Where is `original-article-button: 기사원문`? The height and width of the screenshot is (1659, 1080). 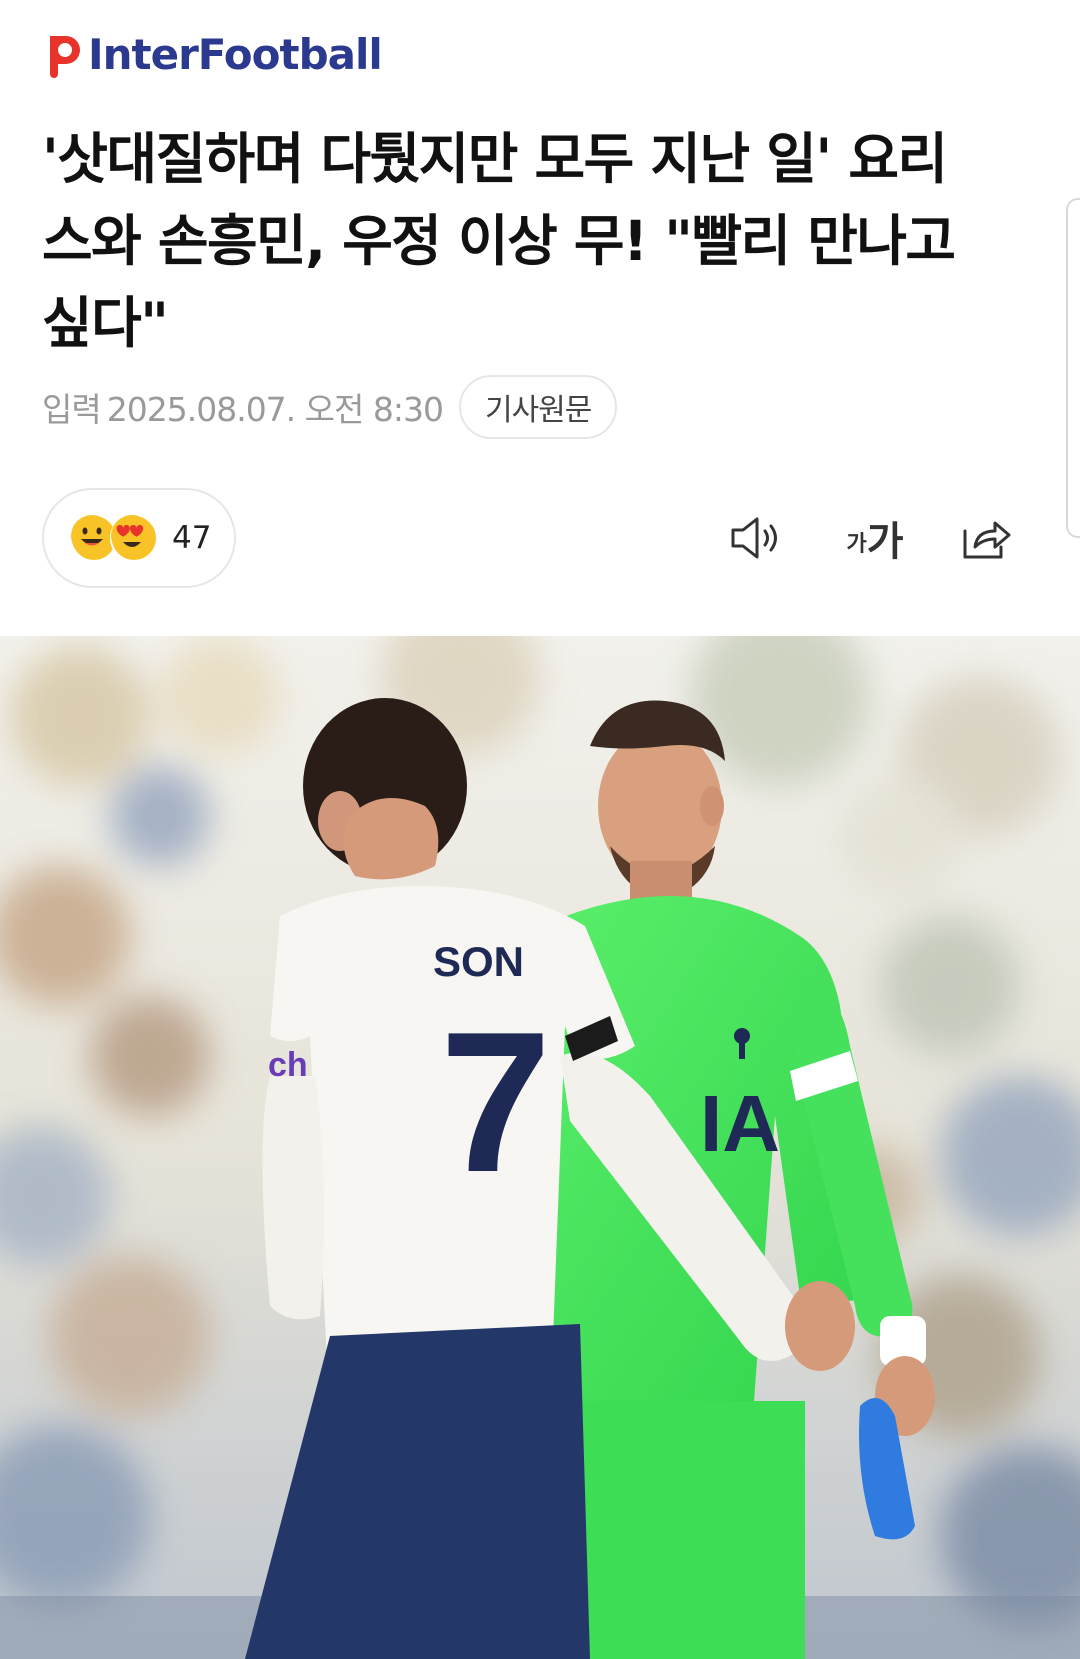 original-article-button: 기사원문 is located at coordinates (538, 407).